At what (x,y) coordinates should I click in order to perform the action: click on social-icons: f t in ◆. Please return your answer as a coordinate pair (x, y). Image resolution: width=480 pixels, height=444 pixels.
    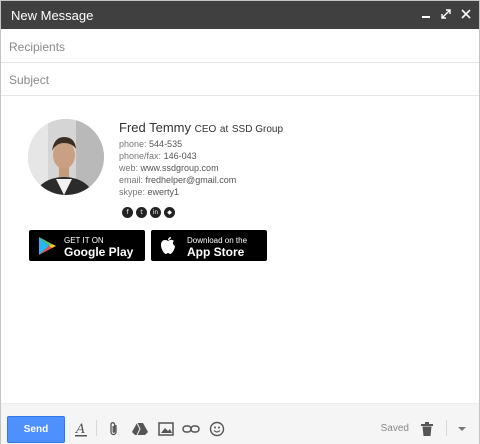
    Looking at the image, I should click on (148, 212).